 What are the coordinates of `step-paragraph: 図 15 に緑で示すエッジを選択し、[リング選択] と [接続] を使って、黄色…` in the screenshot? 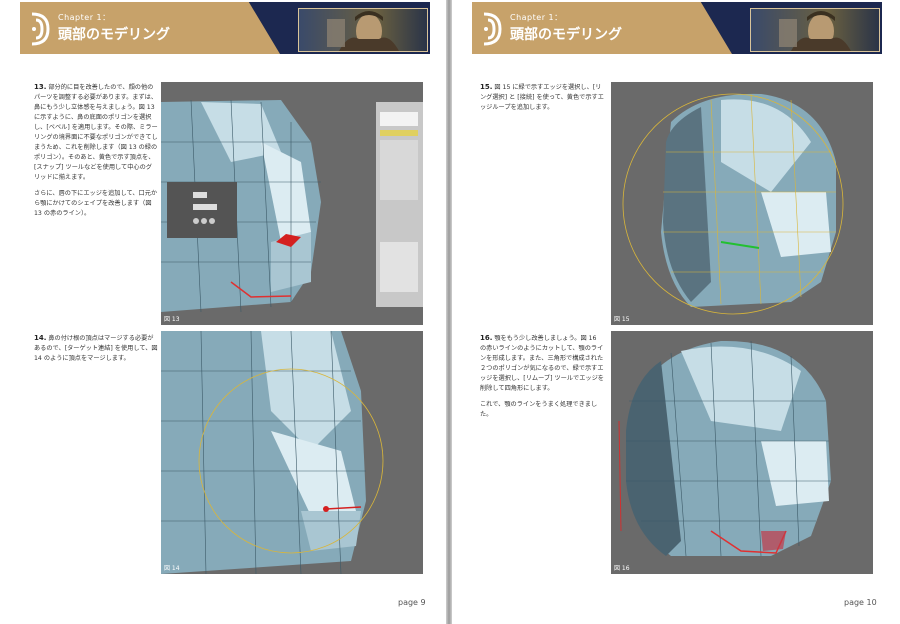 It's located at (542, 97).